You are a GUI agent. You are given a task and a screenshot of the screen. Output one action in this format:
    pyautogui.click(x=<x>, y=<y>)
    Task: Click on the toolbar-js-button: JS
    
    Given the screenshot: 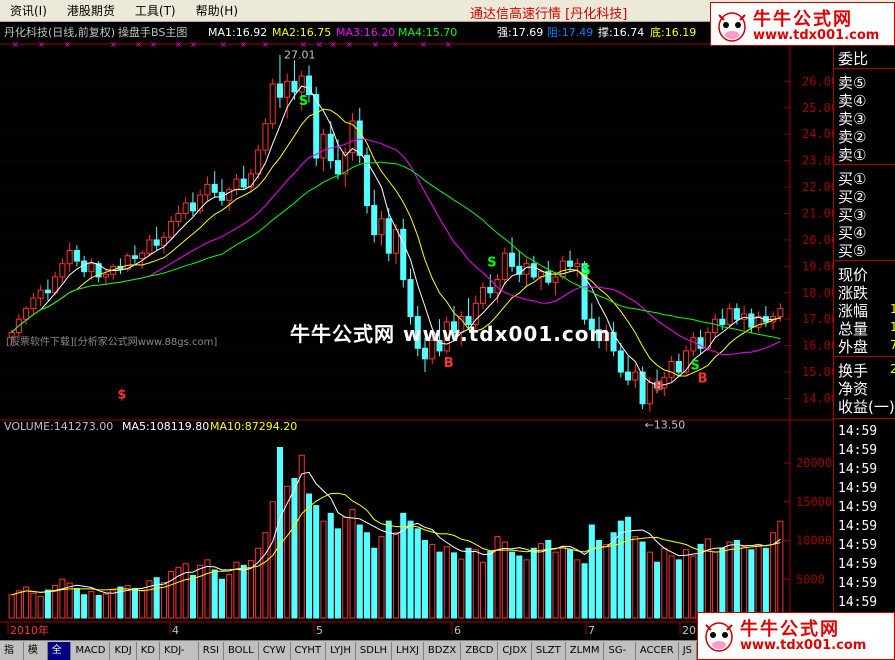 What is the action you would take?
    pyautogui.click(x=688, y=650)
    